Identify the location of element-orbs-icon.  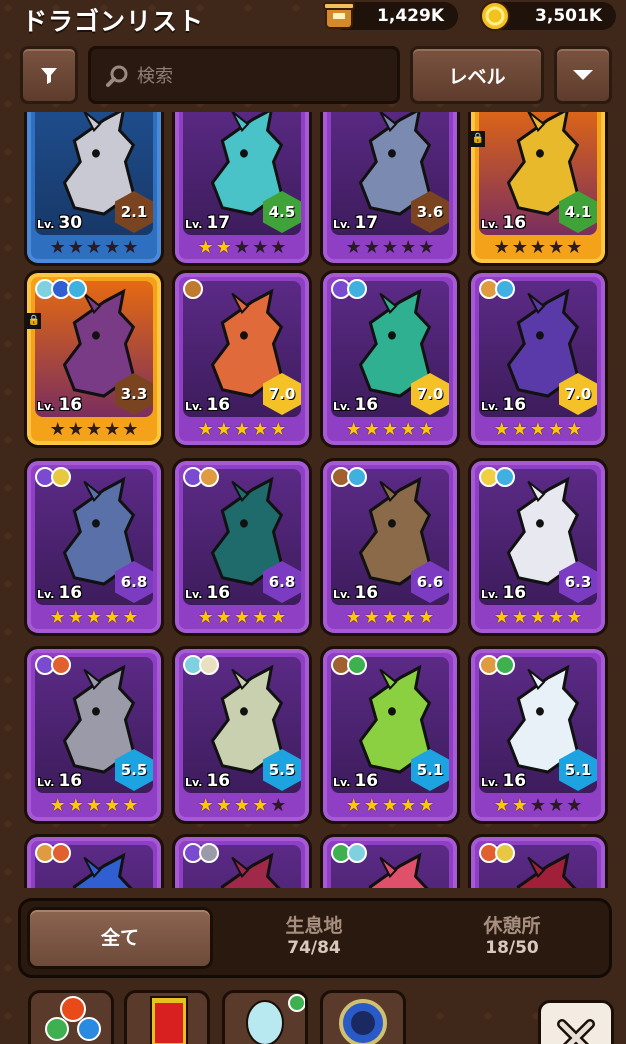
(73, 1018).